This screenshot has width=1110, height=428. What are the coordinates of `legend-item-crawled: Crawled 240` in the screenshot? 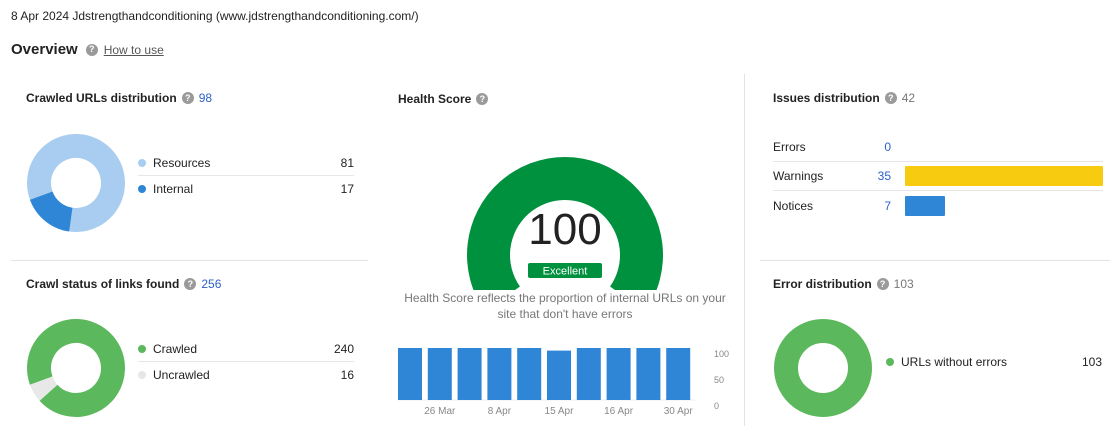 It's located at (246, 349).